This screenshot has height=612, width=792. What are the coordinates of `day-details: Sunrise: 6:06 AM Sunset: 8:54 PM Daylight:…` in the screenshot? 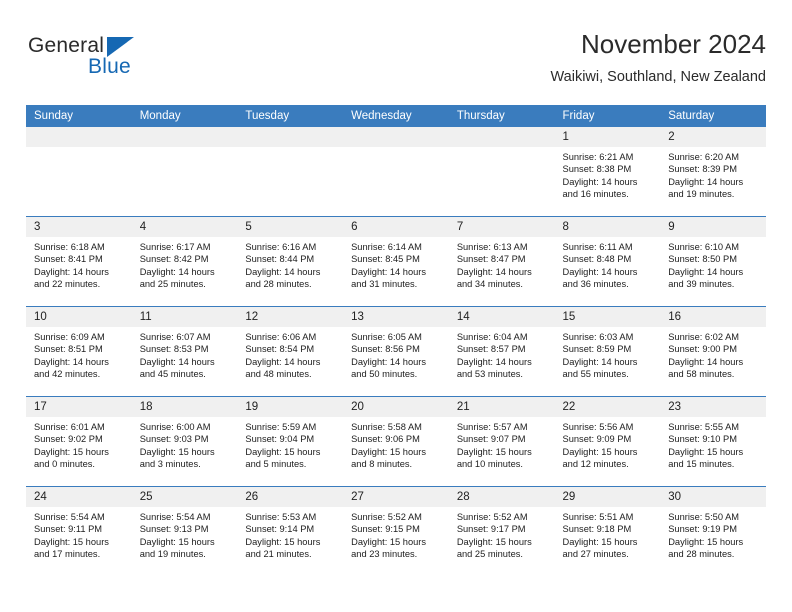 It's located at (290, 354).